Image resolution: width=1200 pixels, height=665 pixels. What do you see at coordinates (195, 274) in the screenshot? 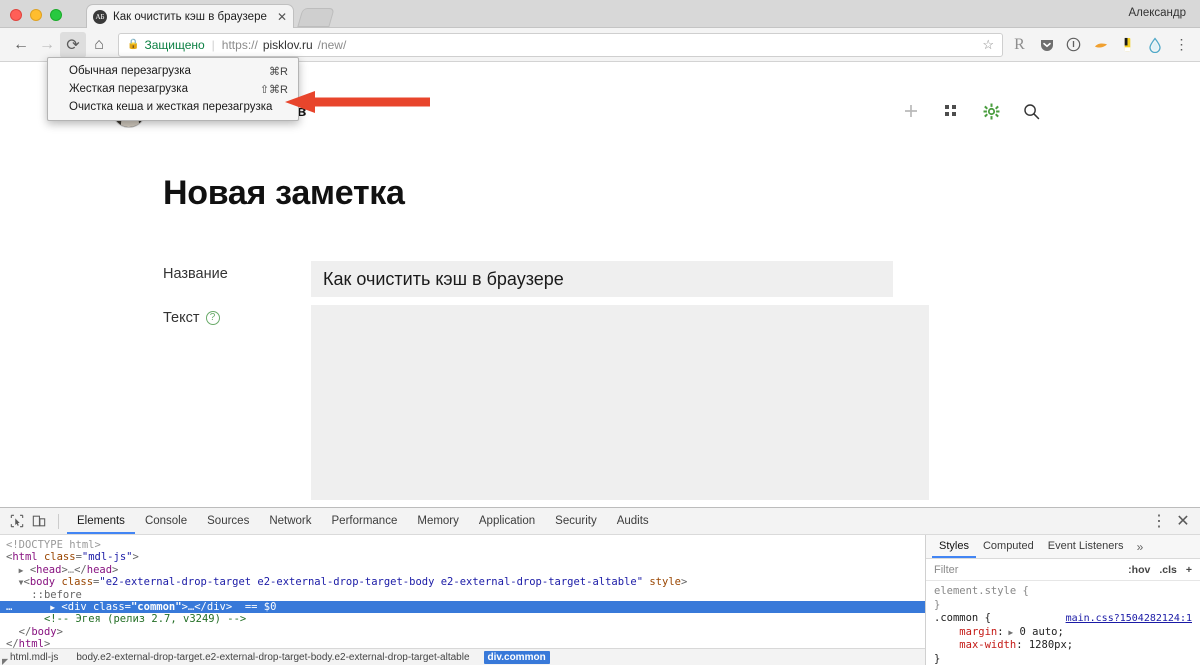
I see `title-label-text: Название` at bounding box center [195, 274].